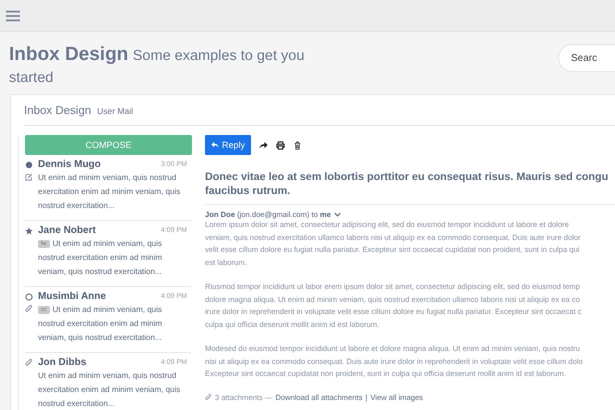  Describe the element at coordinates (72, 296) in the screenshot. I see `sender-name: Musimbi Anne` at that location.